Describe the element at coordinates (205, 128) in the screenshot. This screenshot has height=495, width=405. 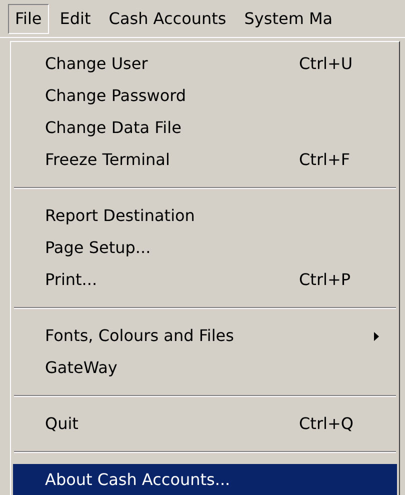
I see `menu-item: Change Data File` at that location.